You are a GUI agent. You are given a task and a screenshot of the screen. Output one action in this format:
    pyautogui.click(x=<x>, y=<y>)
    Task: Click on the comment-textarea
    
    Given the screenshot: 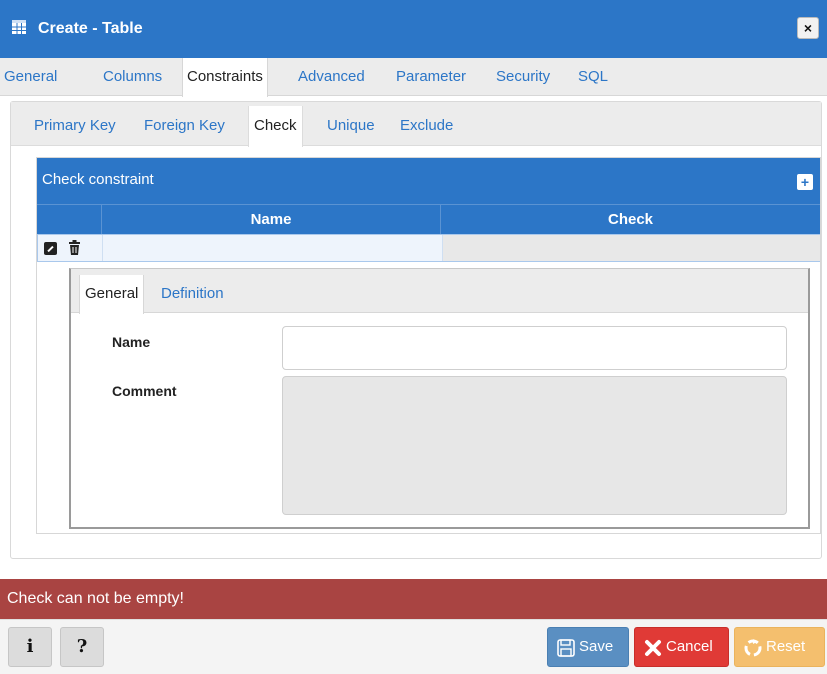 What is the action you would take?
    pyautogui.click(x=534, y=445)
    